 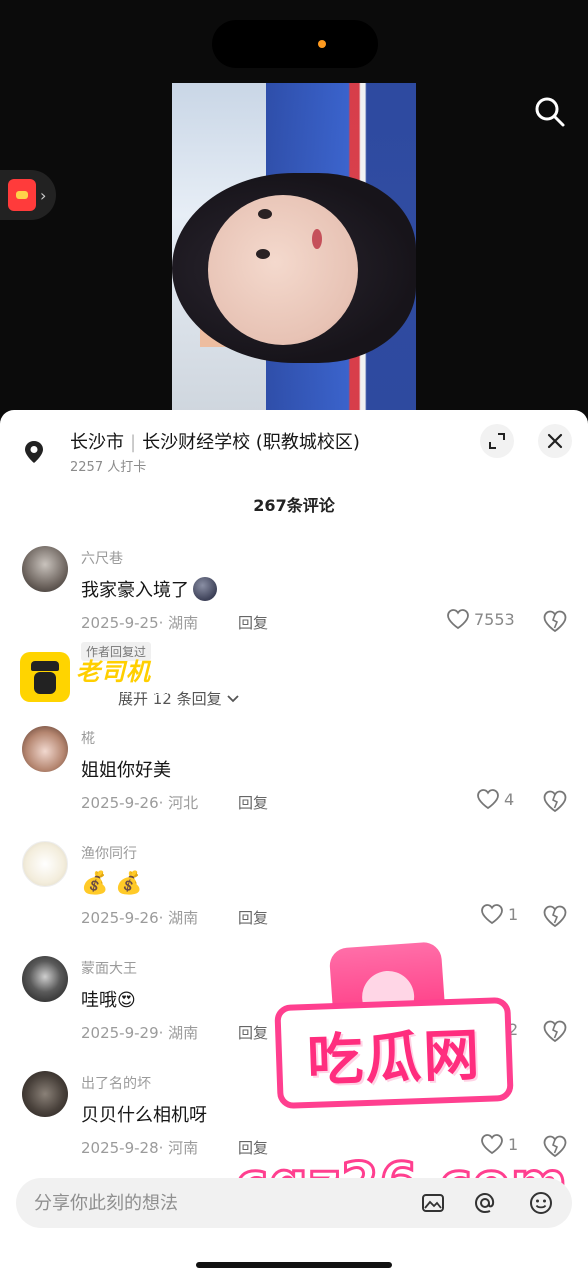 What do you see at coordinates (509, 799) in the screenshot?
I see `like-count: 4` at bounding box center [509, 799].